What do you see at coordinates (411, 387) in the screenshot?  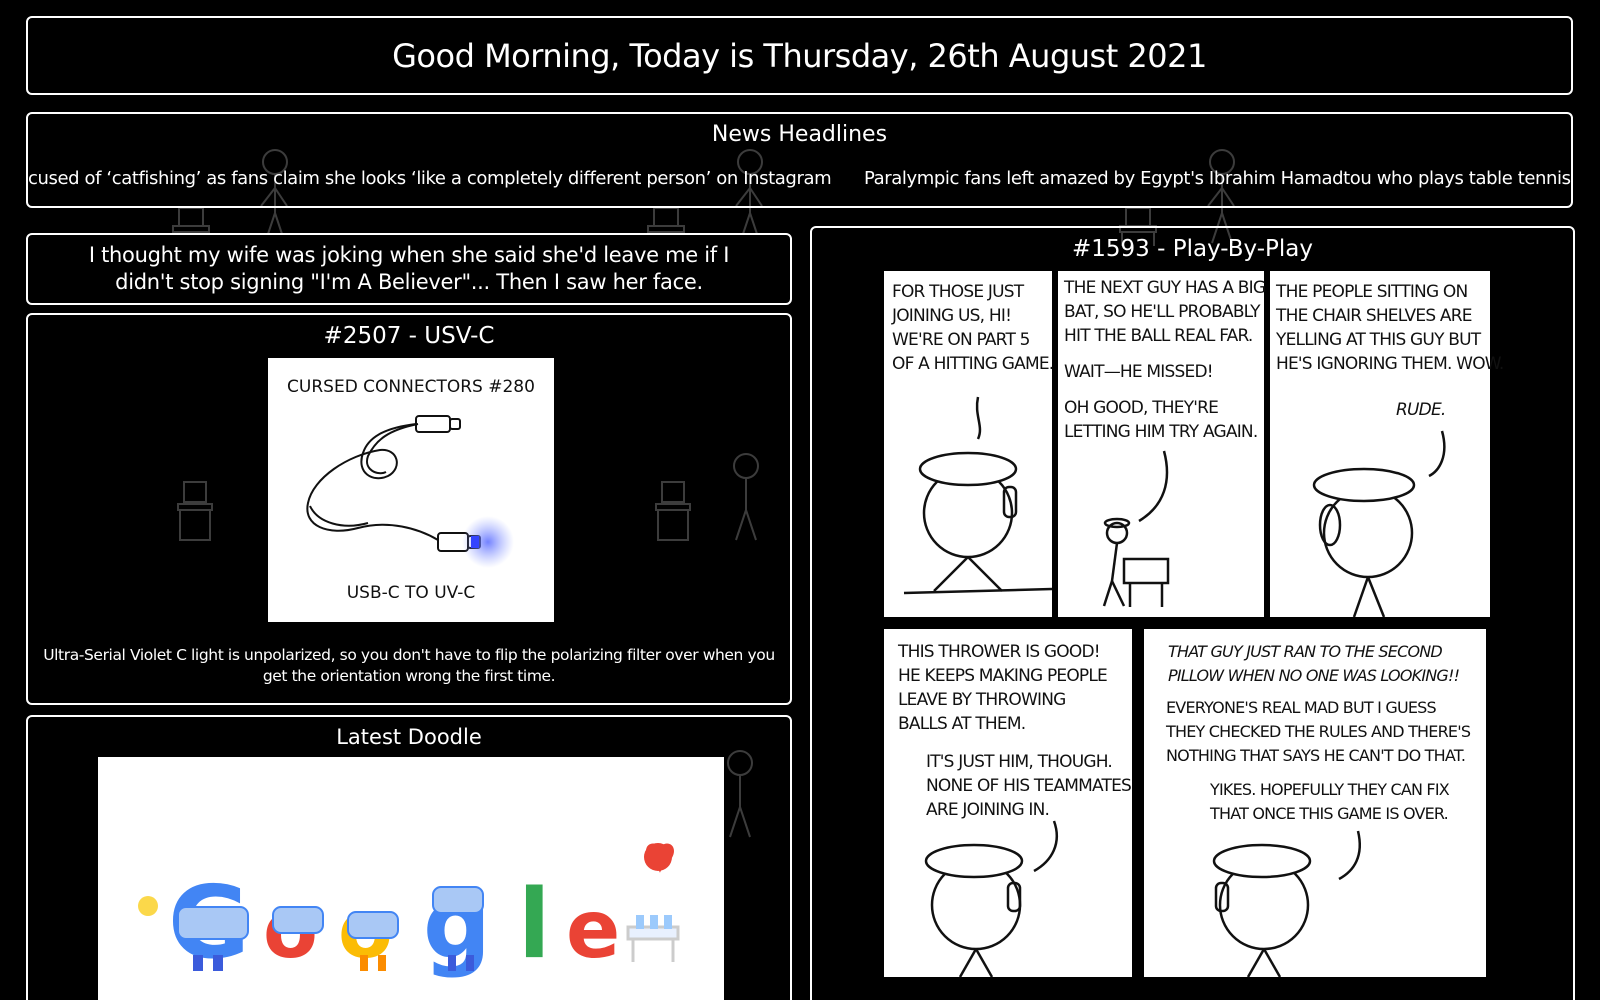 I see `comic-title-text: CURSED CONNECTORS #280` at bounding box center [411, 387].